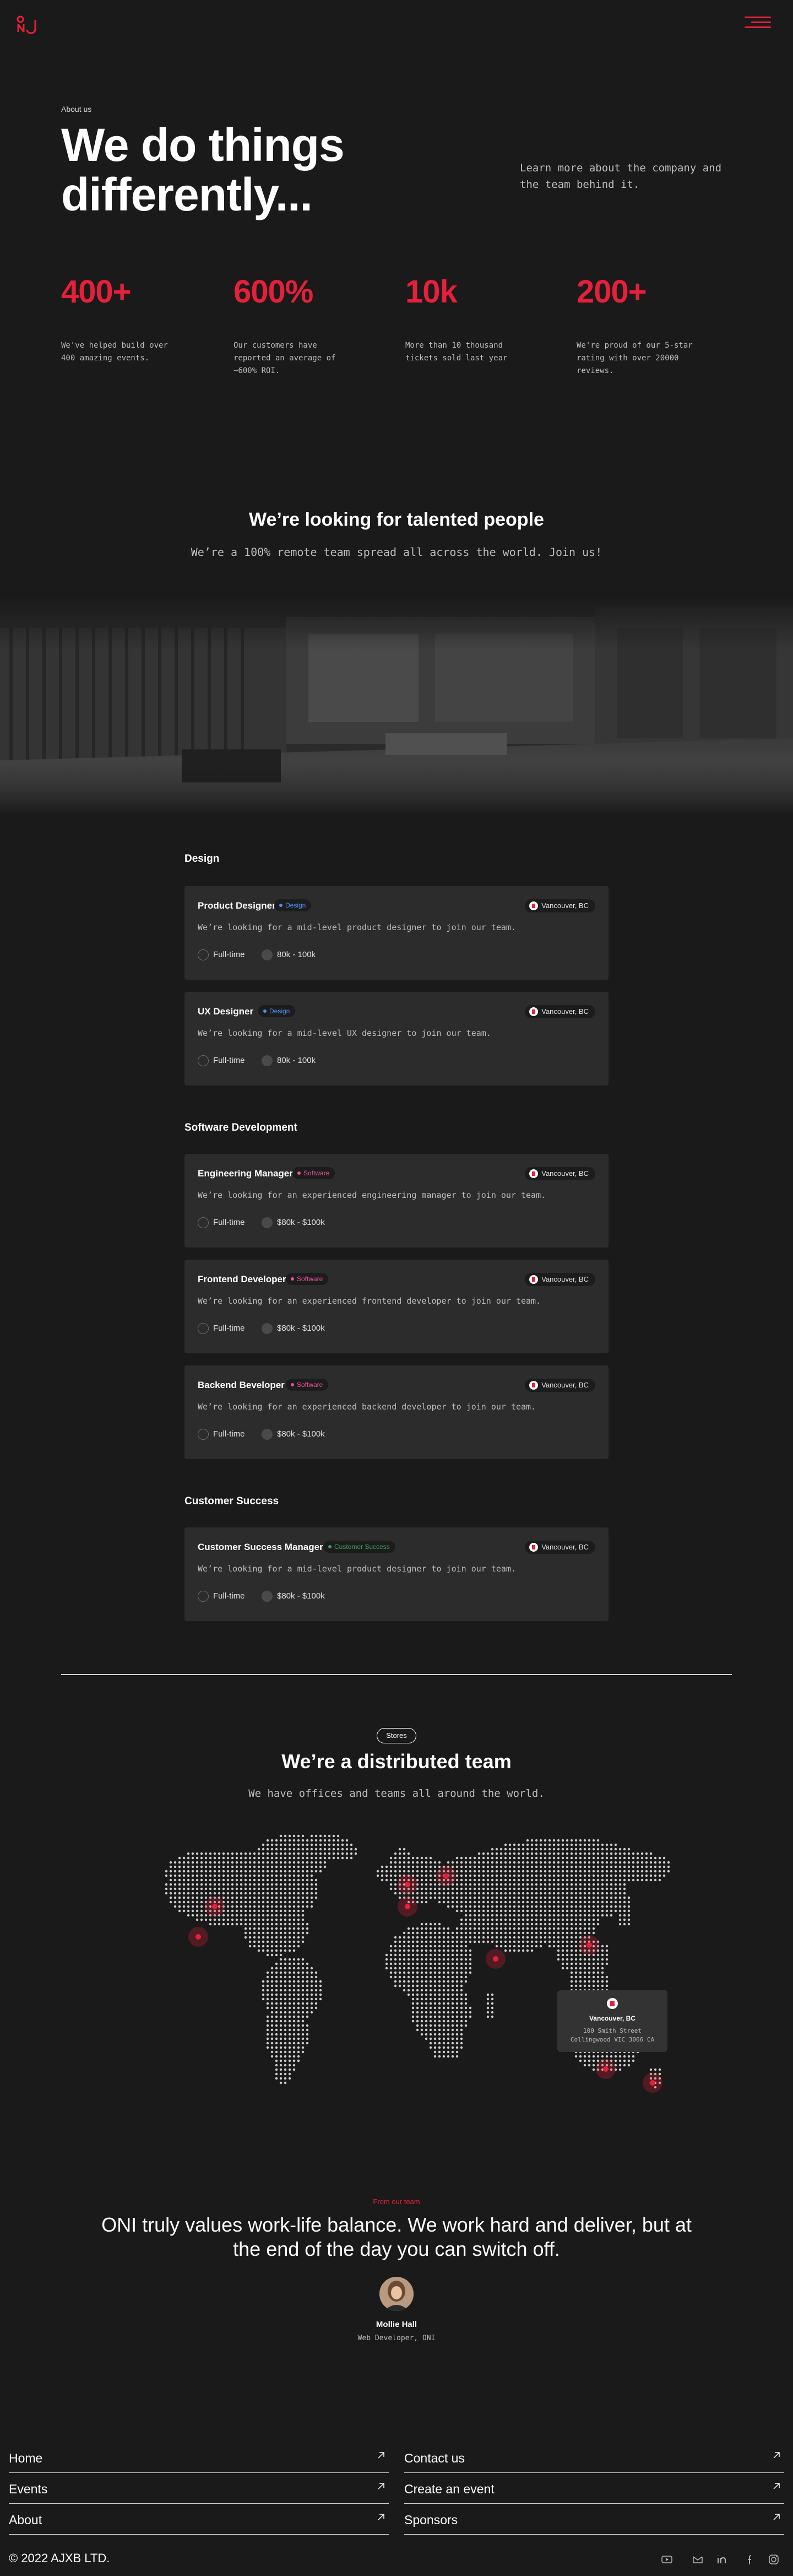  Describe the element at coordinates (397, 1735) in the screenshot. I see `stores-pill: Stores` at that location.